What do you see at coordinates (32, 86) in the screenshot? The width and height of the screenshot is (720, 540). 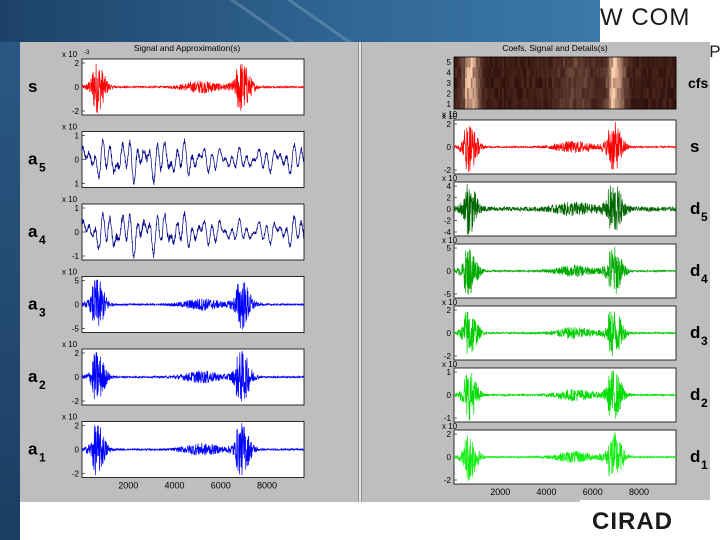 I see `left-row-0-label: s` at bounding box center [32, 86].